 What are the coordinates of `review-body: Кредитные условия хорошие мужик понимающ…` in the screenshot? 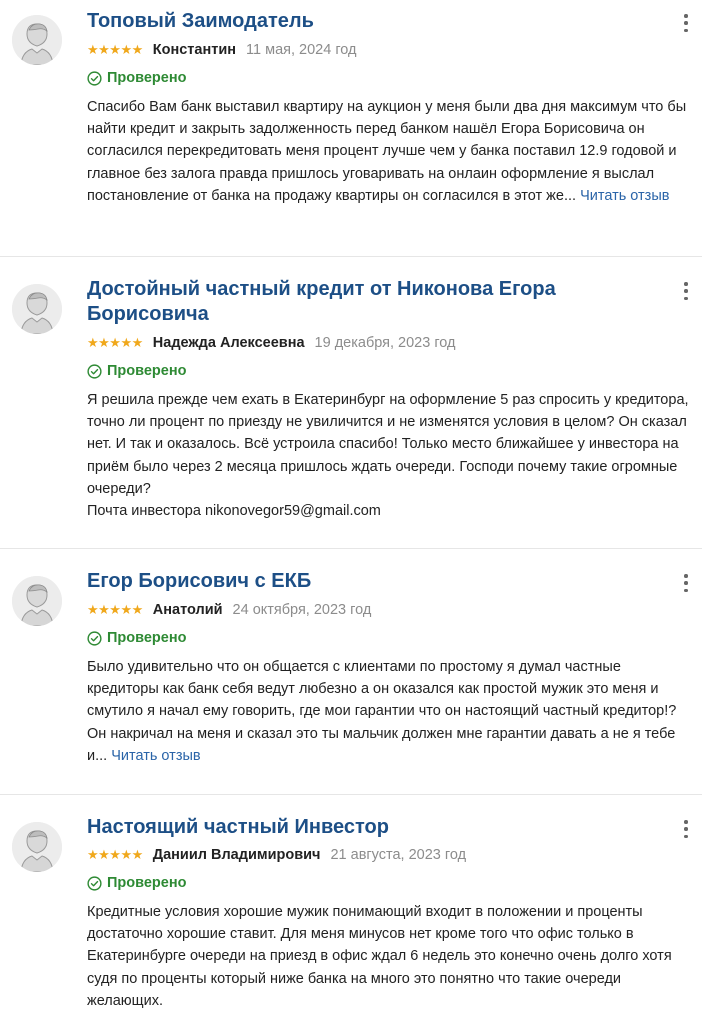 It's located at (379, 956).